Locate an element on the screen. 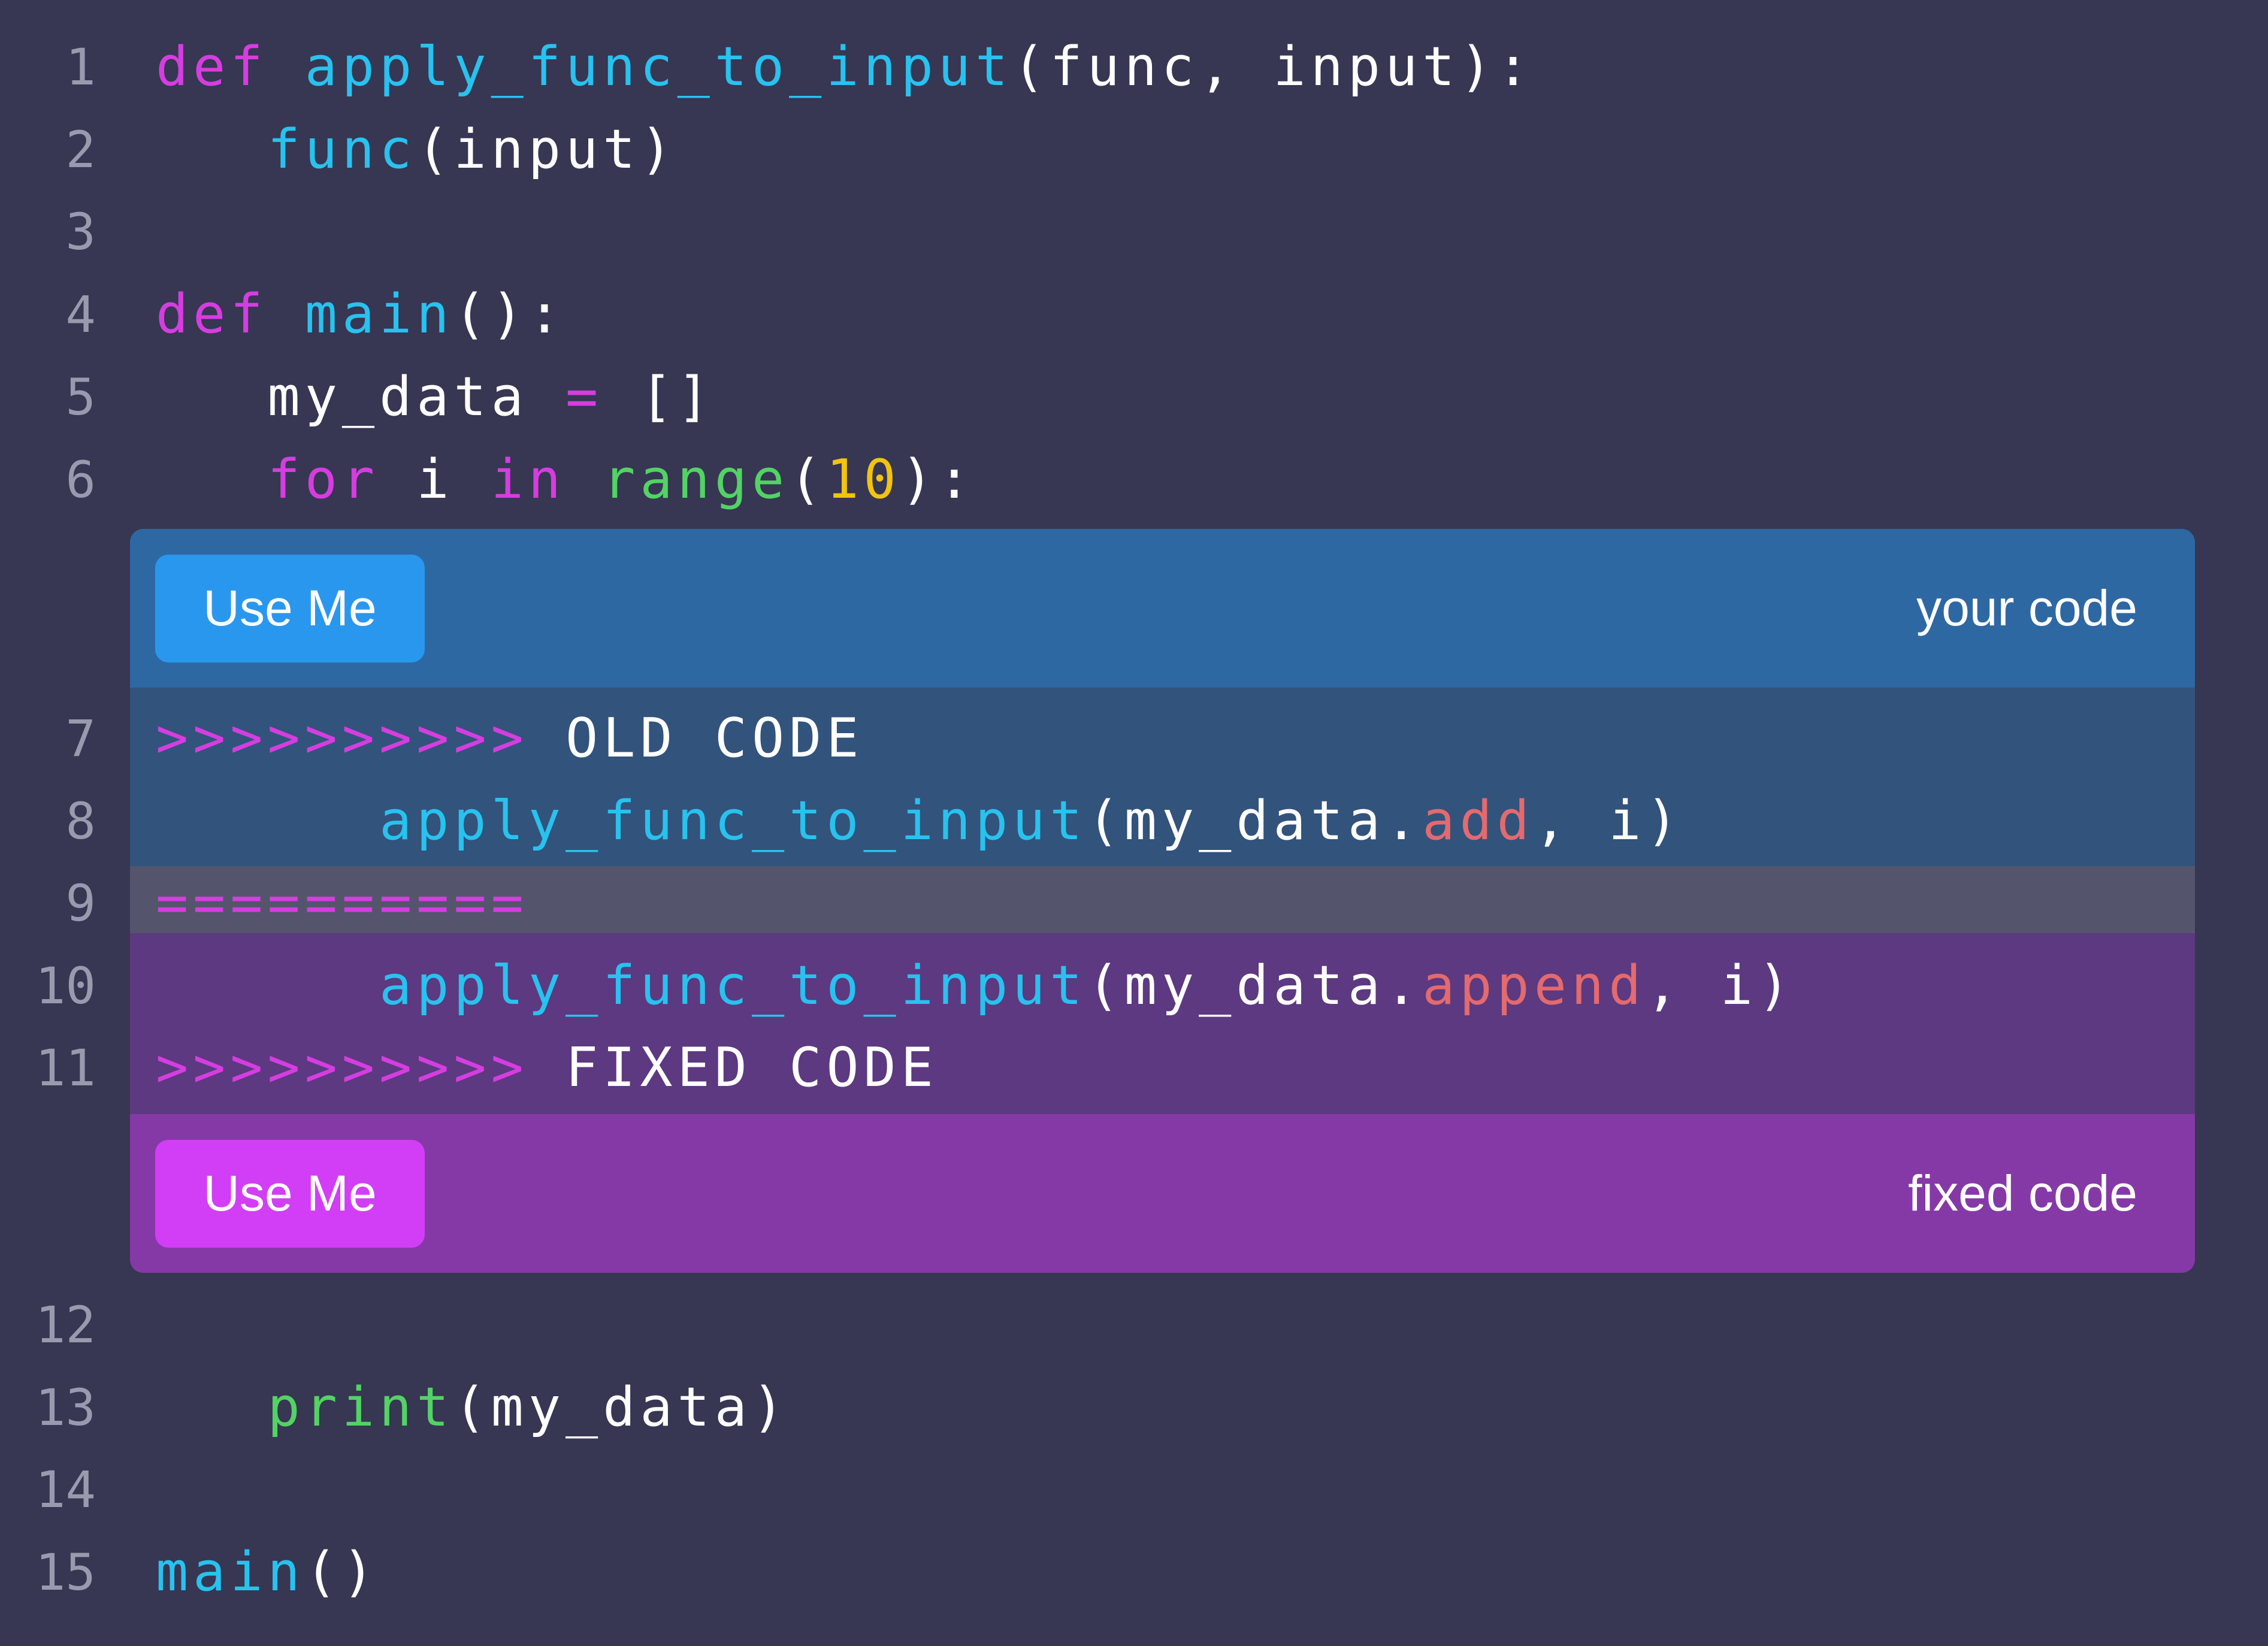 This screenshot has width=2268, height=1646. code-token: (my_data) is located at coordinates (621, 1407).